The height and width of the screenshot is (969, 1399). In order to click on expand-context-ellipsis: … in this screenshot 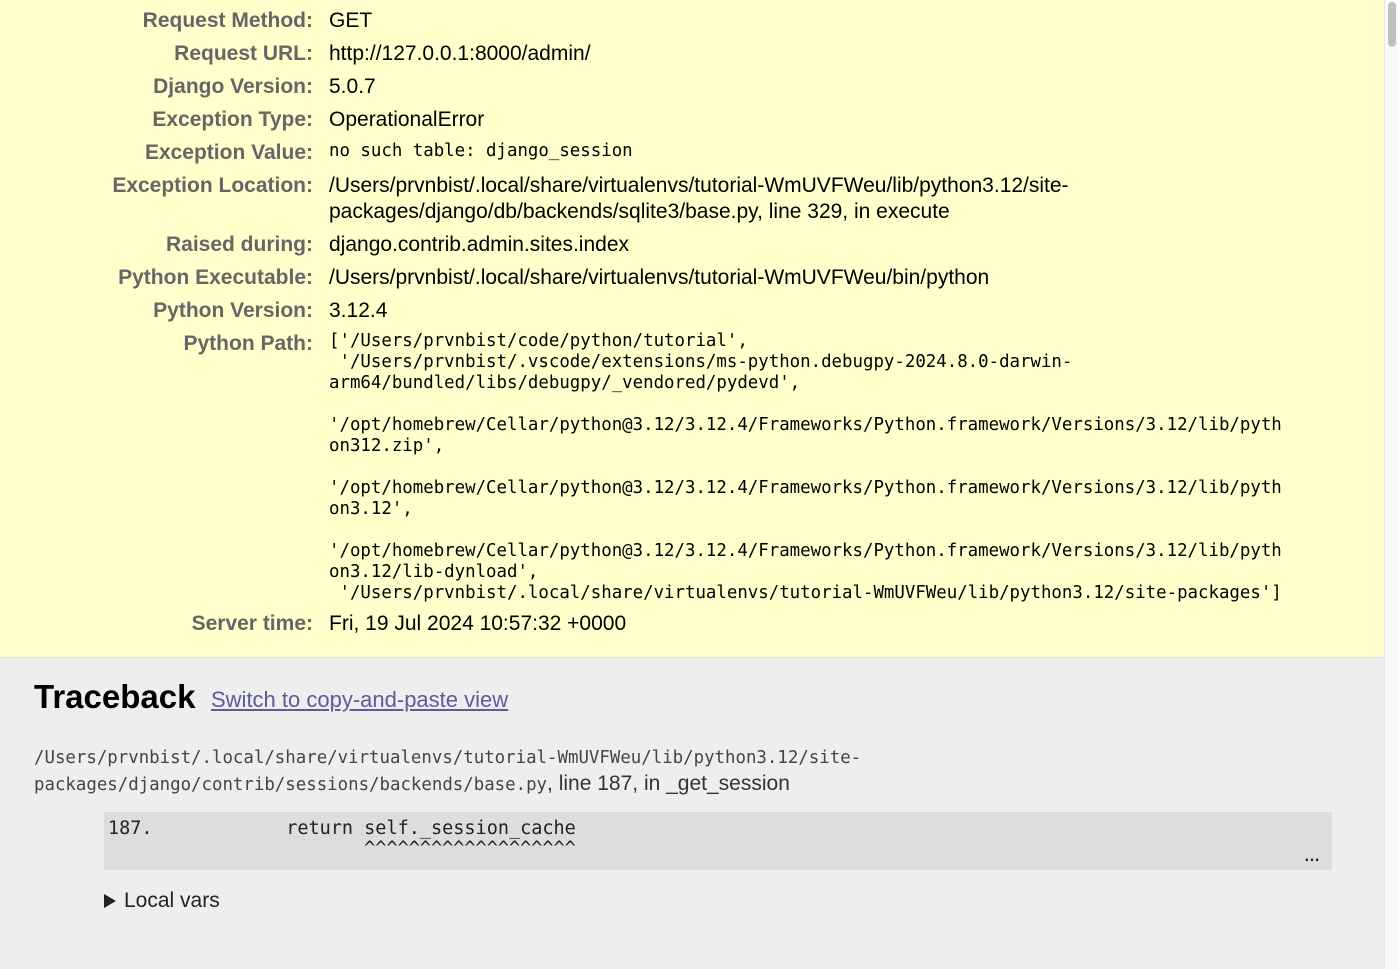, I will do `click(1312, 857)`.